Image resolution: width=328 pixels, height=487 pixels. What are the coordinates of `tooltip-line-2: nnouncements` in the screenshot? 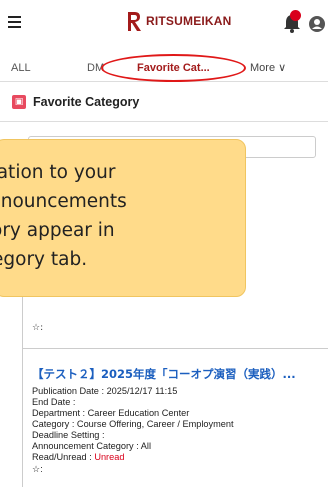 It's located at (63, 201).